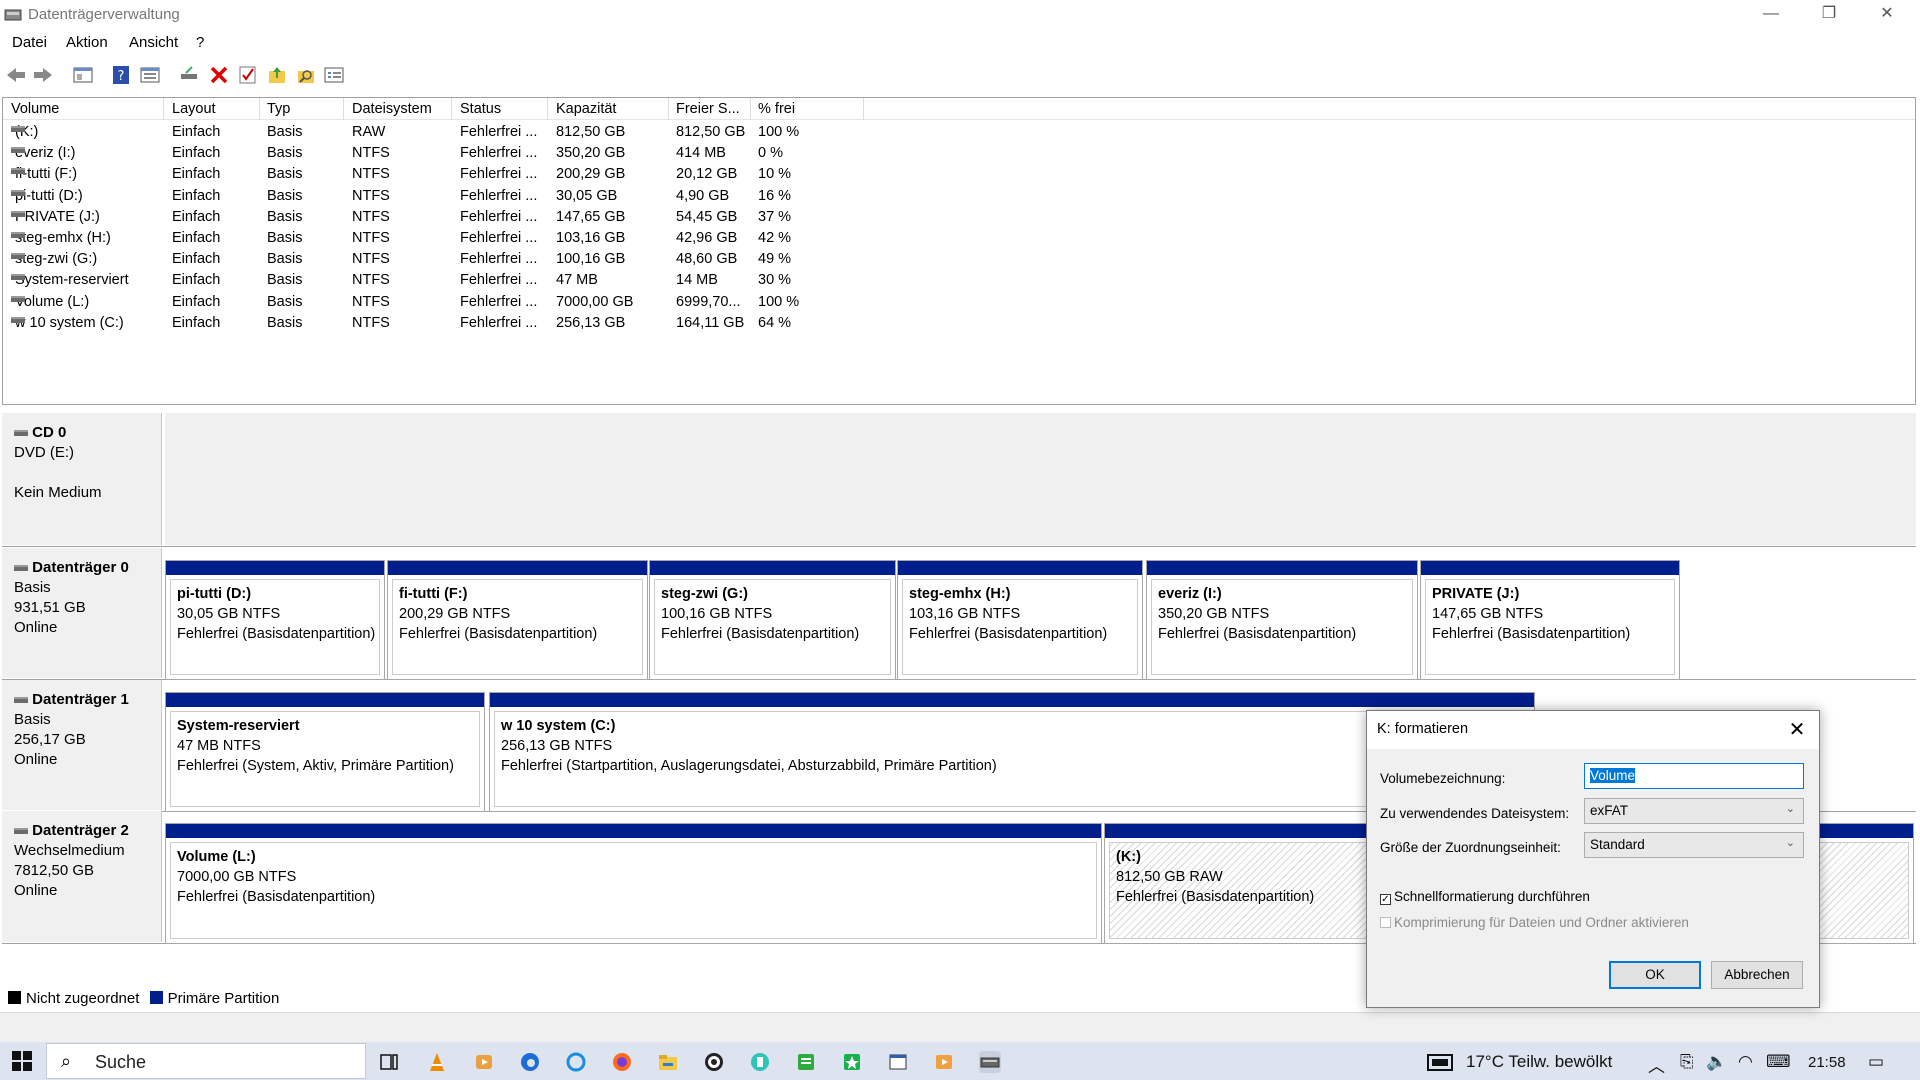 This screenshot has width=1920, height=1080. What do you see at coordinates (150, 75) in the screenshot?
I see `properties-view-icon` at bounding box center [150, 75].